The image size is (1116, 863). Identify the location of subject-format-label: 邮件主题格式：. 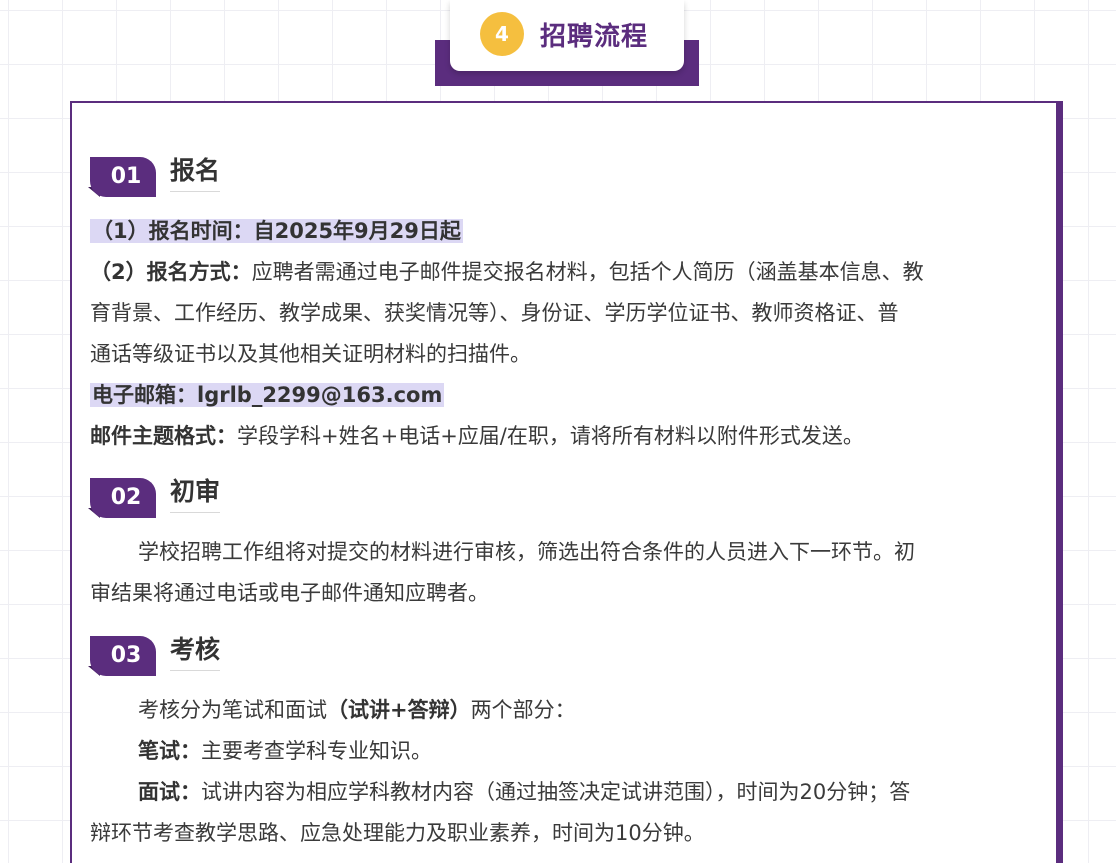
(163, 436).